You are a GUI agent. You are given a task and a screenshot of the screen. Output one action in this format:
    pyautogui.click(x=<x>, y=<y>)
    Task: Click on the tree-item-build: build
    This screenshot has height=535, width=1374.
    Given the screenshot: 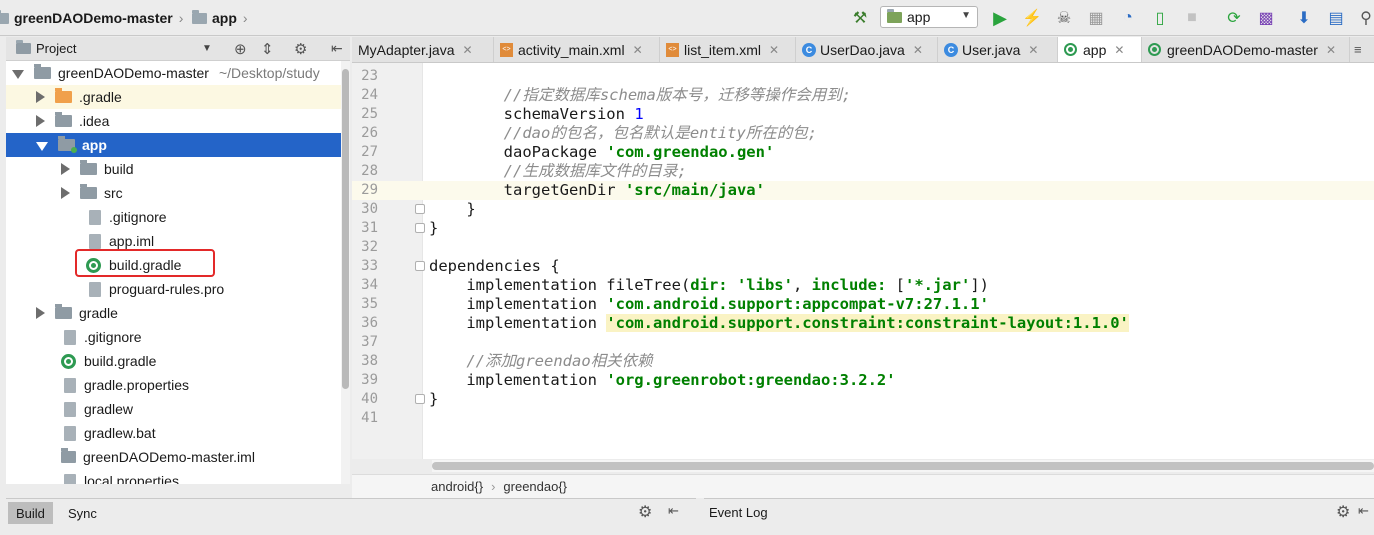 What is the action you would take?
    pyautogui.click(x=174, y=169)
    